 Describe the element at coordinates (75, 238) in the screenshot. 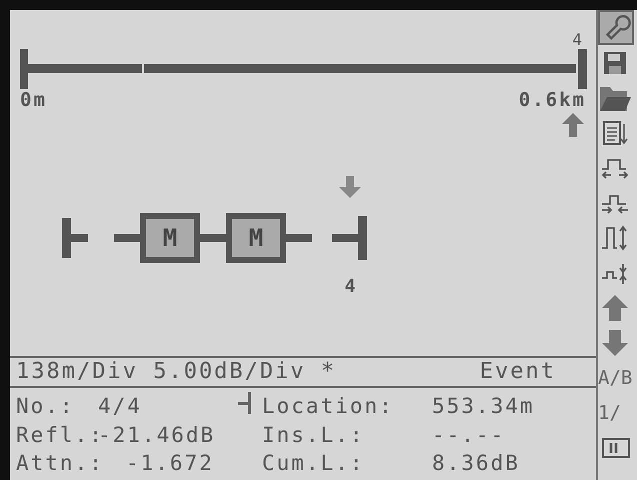

I see `fiber-start-icon` at that location.